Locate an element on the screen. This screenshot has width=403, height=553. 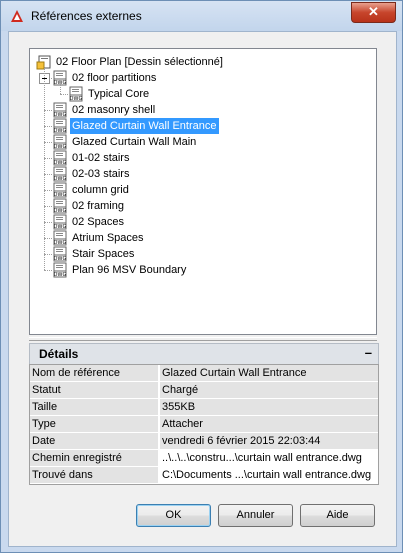
tree-item-label: 02 Floor Plan [Dessin sélectionné] is located at coordinates (139, 62).